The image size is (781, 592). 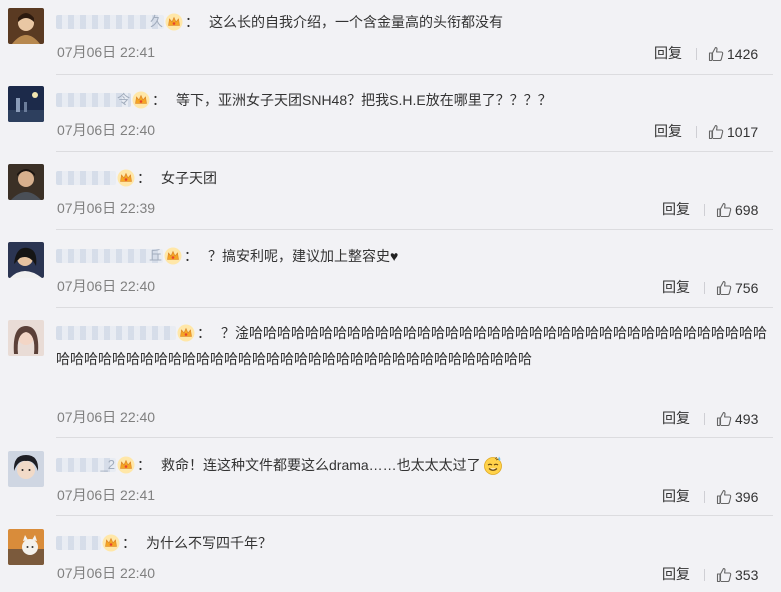 I want to click on like-count: 493, so click(x=747, y=419).